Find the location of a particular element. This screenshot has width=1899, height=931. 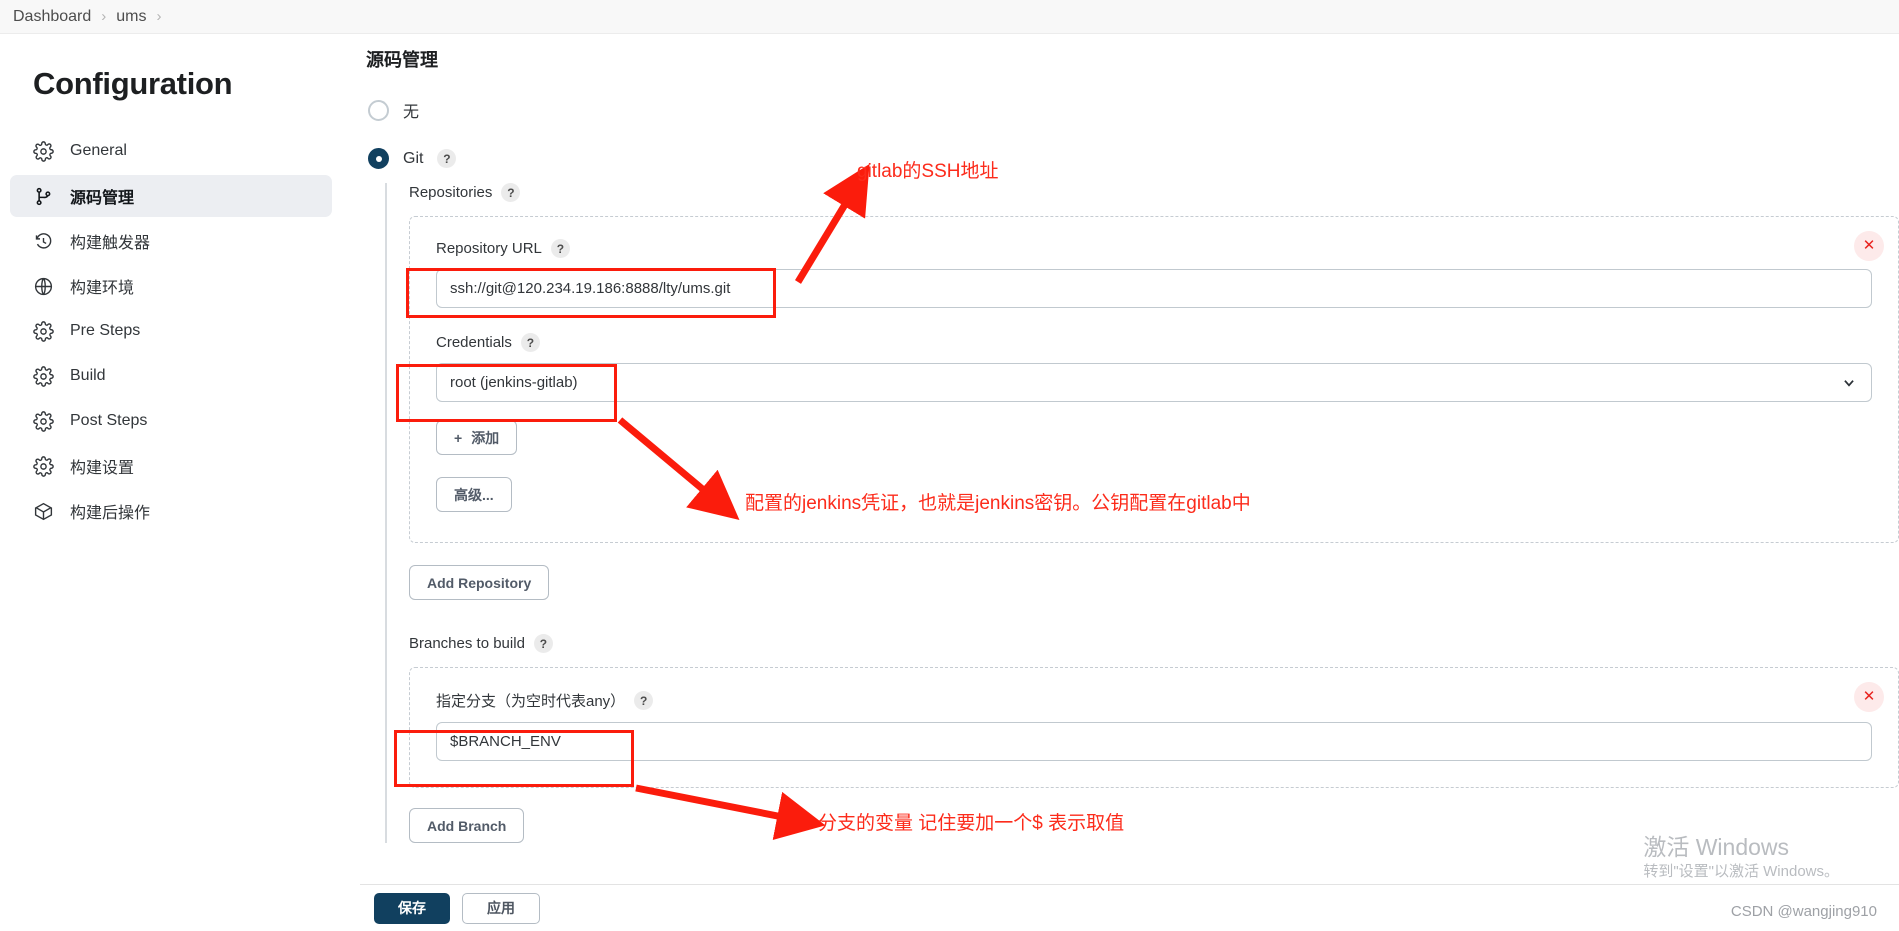

sidebar-item-general: General is located at coordinates (171, 151).